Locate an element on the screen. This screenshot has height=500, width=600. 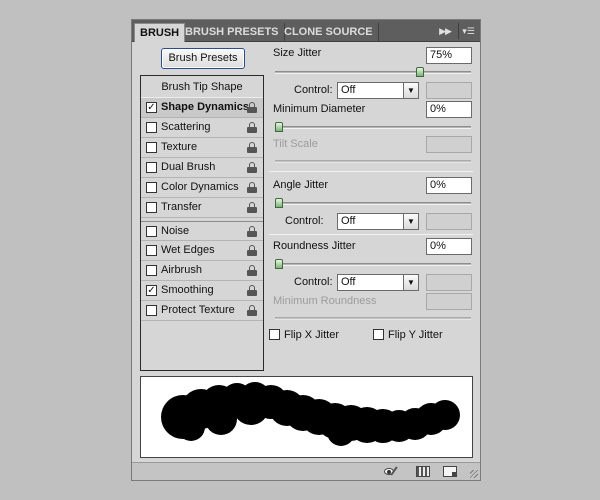
sidebar-item-noise: Noise is located at coordinates (202, 231).